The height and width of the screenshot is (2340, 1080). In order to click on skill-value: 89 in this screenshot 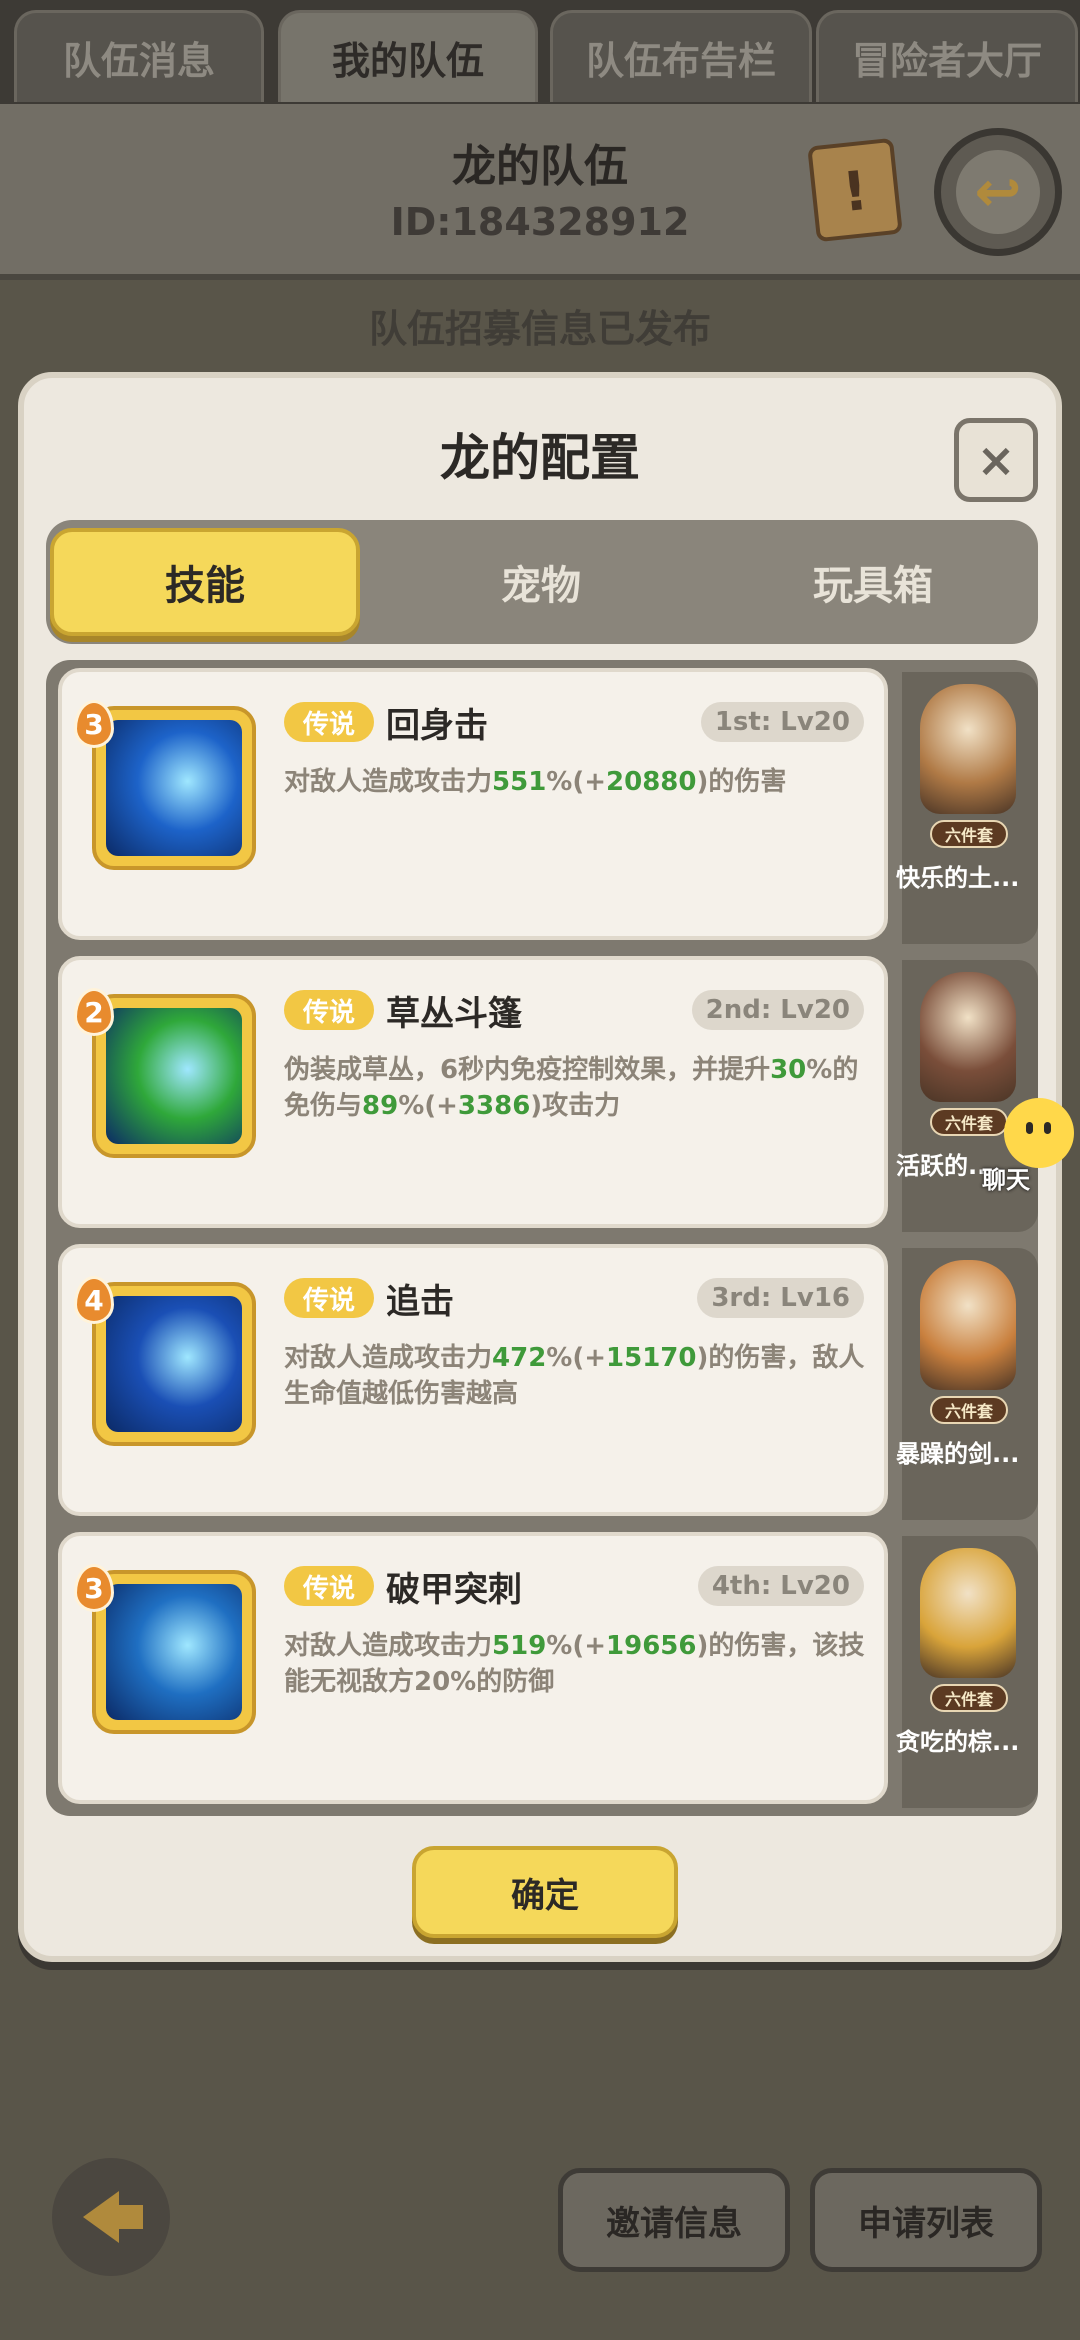, I will do `click(380, 1106)`.